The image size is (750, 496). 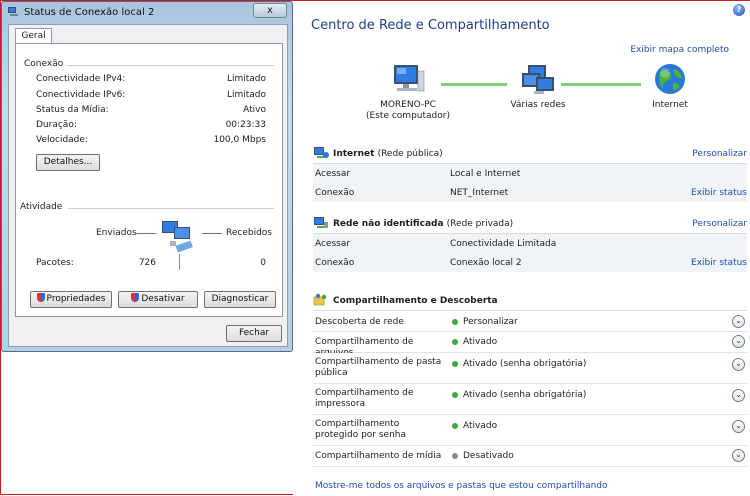 What do you see at coordinates (41, 207) in the screenshot?
I see `activity-group-label: Atividade` at bounding box center [41, 207].